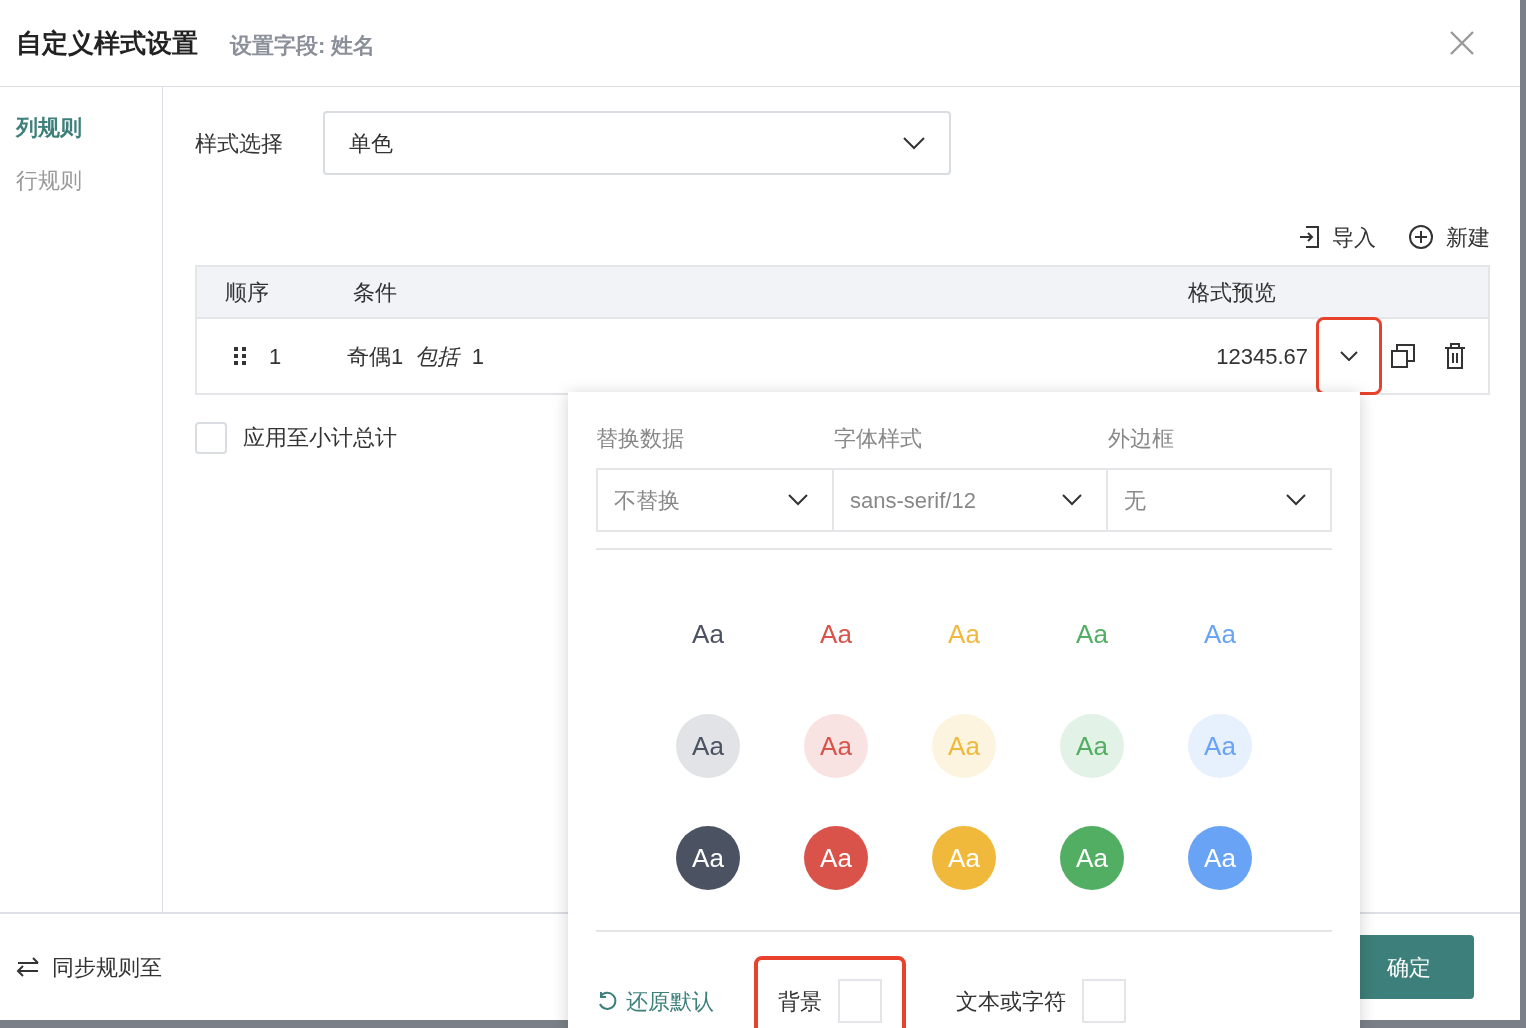  I want to click on trash-icon, so click(1455, 356).